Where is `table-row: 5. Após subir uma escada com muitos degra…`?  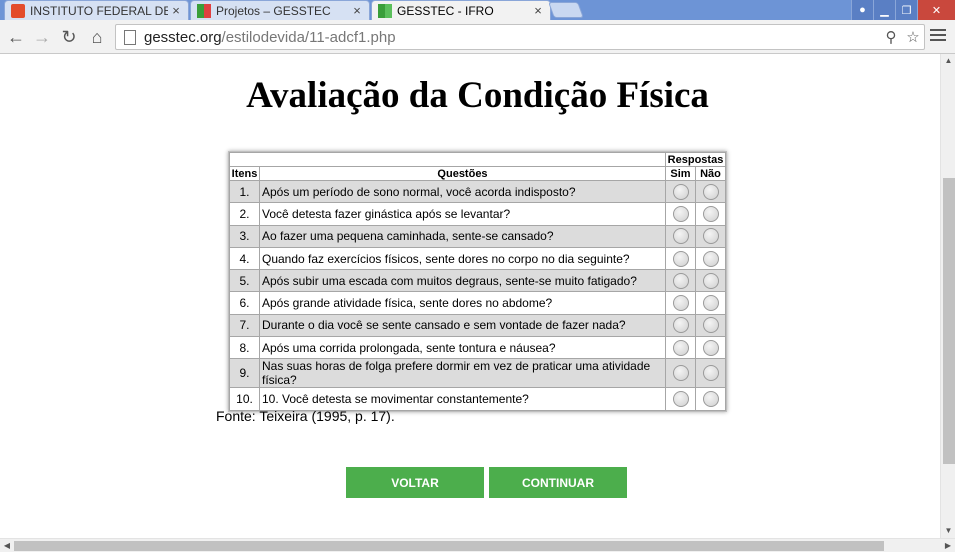 table-row: 5. Após subir uma escada com muitos degra… is located at coordinates (477, 281).